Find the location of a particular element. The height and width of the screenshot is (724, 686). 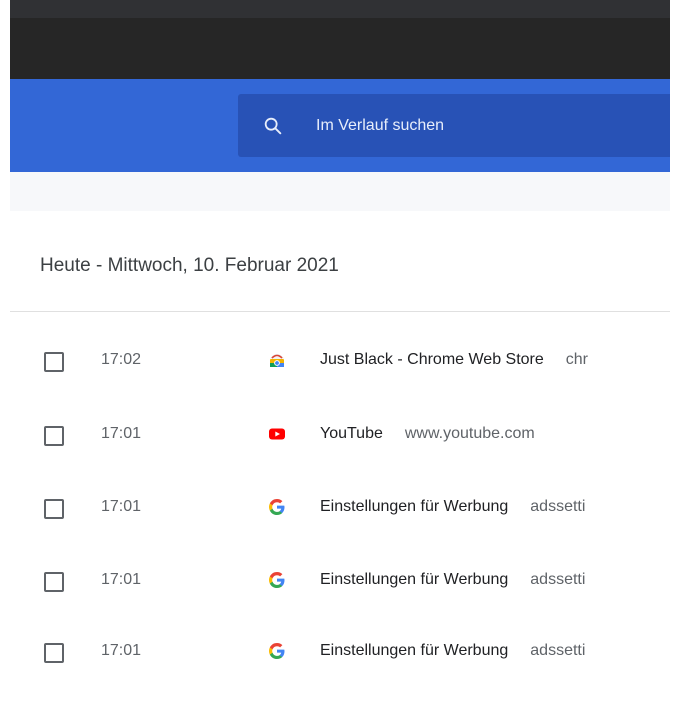

youtube-icon is located at coordinates (277, 434).